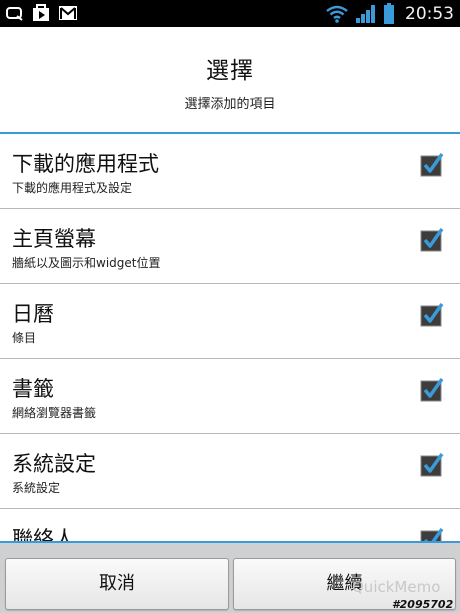  What do you see at coordinates (230, 246) in the screenshot?
I see `list-item-home-screen: 主頁螢幕 牆紙以及圖示和widget位置` at bounding box center [230, 246].